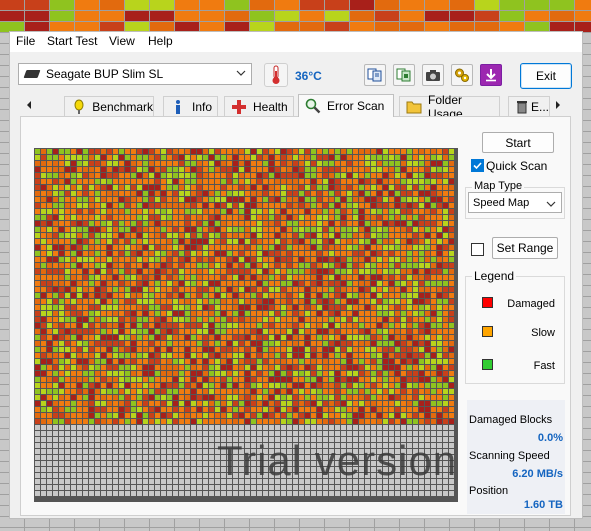 Image resolution: width=591 pixels, height=531 pixels. I want to click on tab-label: Info, so click(202, 106).